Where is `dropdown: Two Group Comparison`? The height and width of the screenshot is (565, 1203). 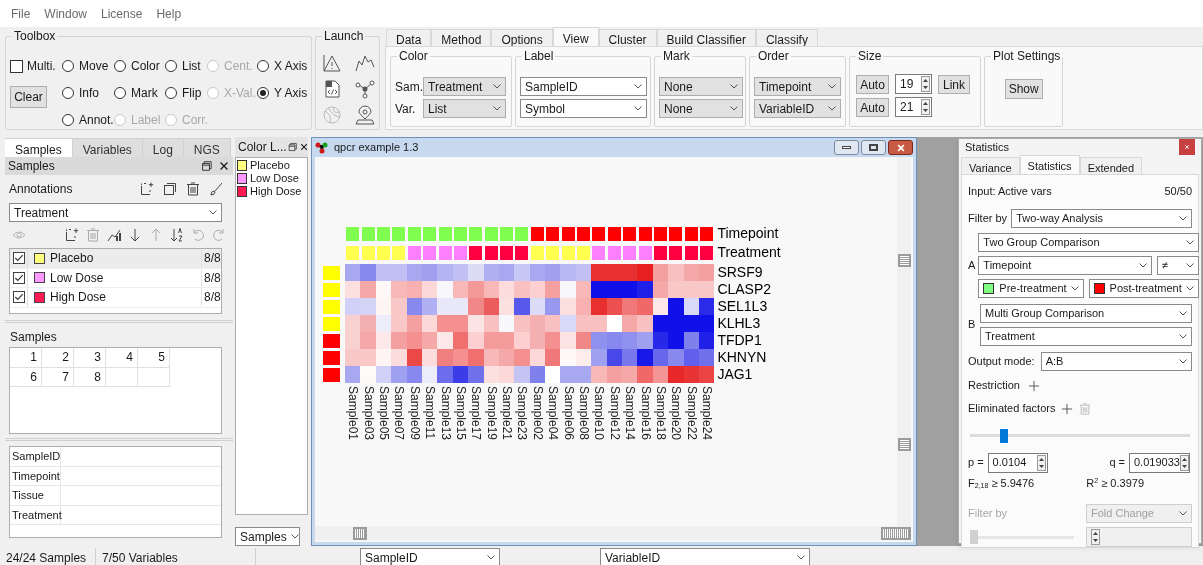 dropdown: Two Group Comparison is located at coordinates (1088, 242).